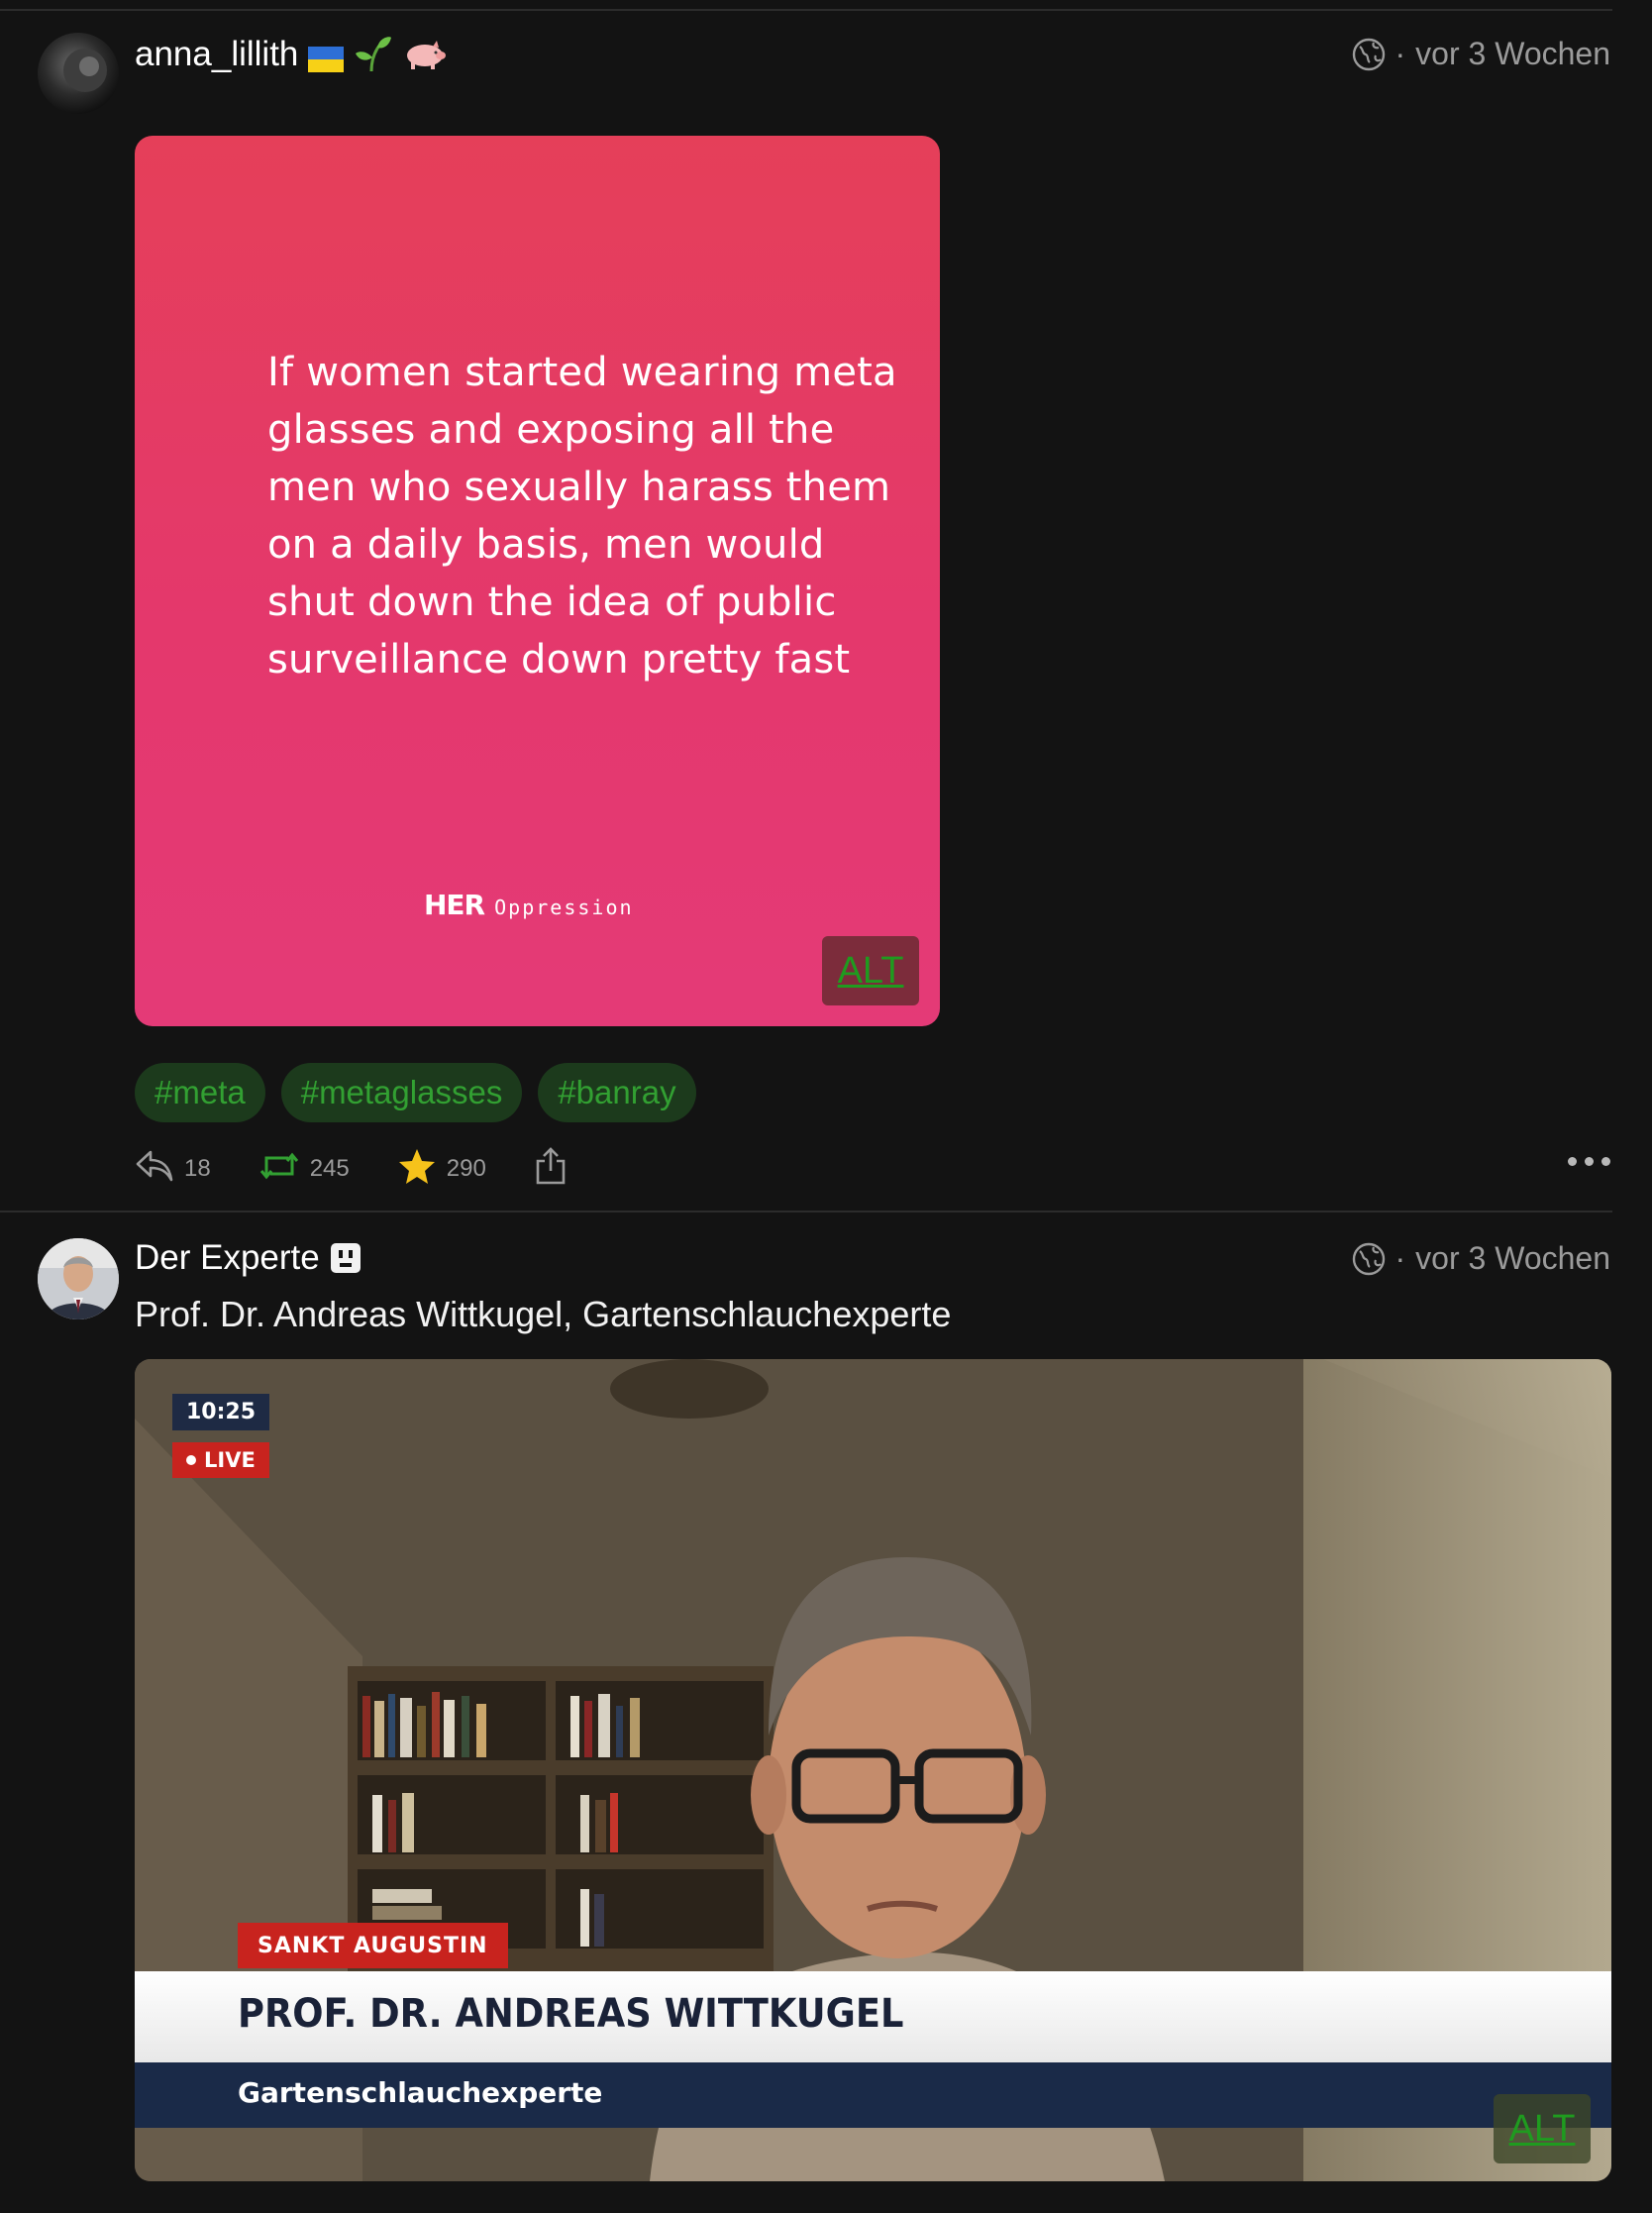 The width and height of the screenshot is (1652, 2213). I want to click on share-icon, so click(551, 1169).